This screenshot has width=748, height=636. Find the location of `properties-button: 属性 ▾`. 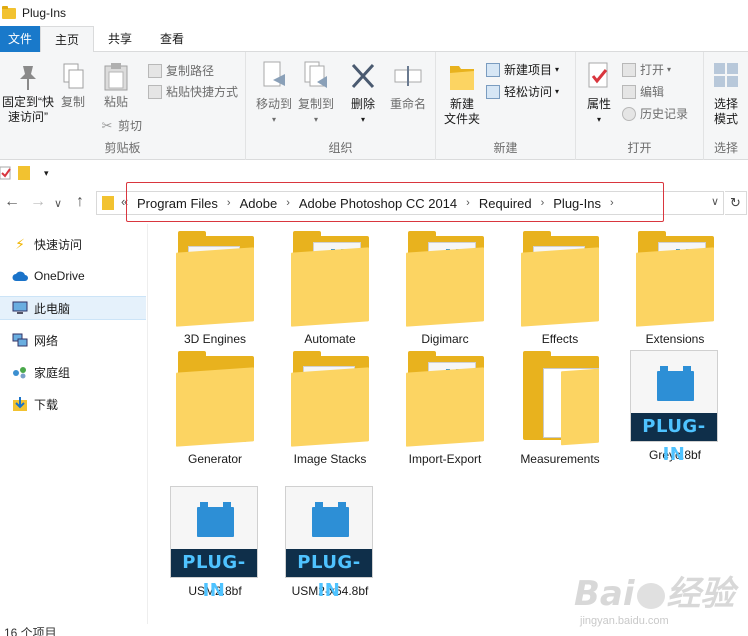

properties-button: 属性 ▾ is located at coordinates (599, 93).